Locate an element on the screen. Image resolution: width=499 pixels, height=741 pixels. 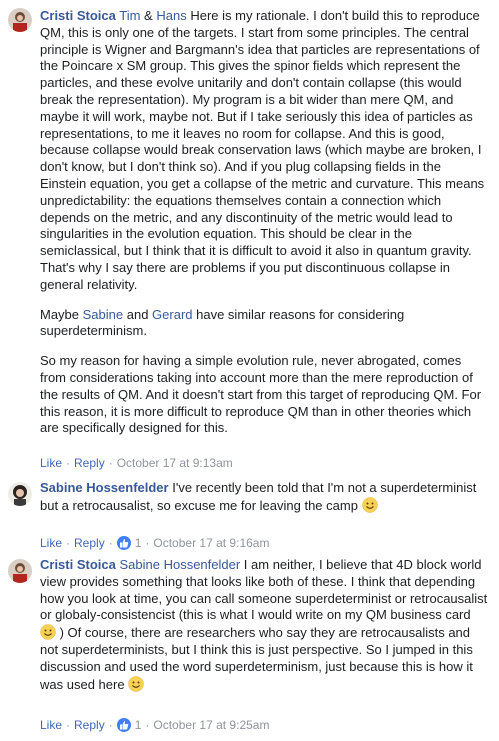
timestamp: October 17 at 9:16am is located at coordinates (211, 543).